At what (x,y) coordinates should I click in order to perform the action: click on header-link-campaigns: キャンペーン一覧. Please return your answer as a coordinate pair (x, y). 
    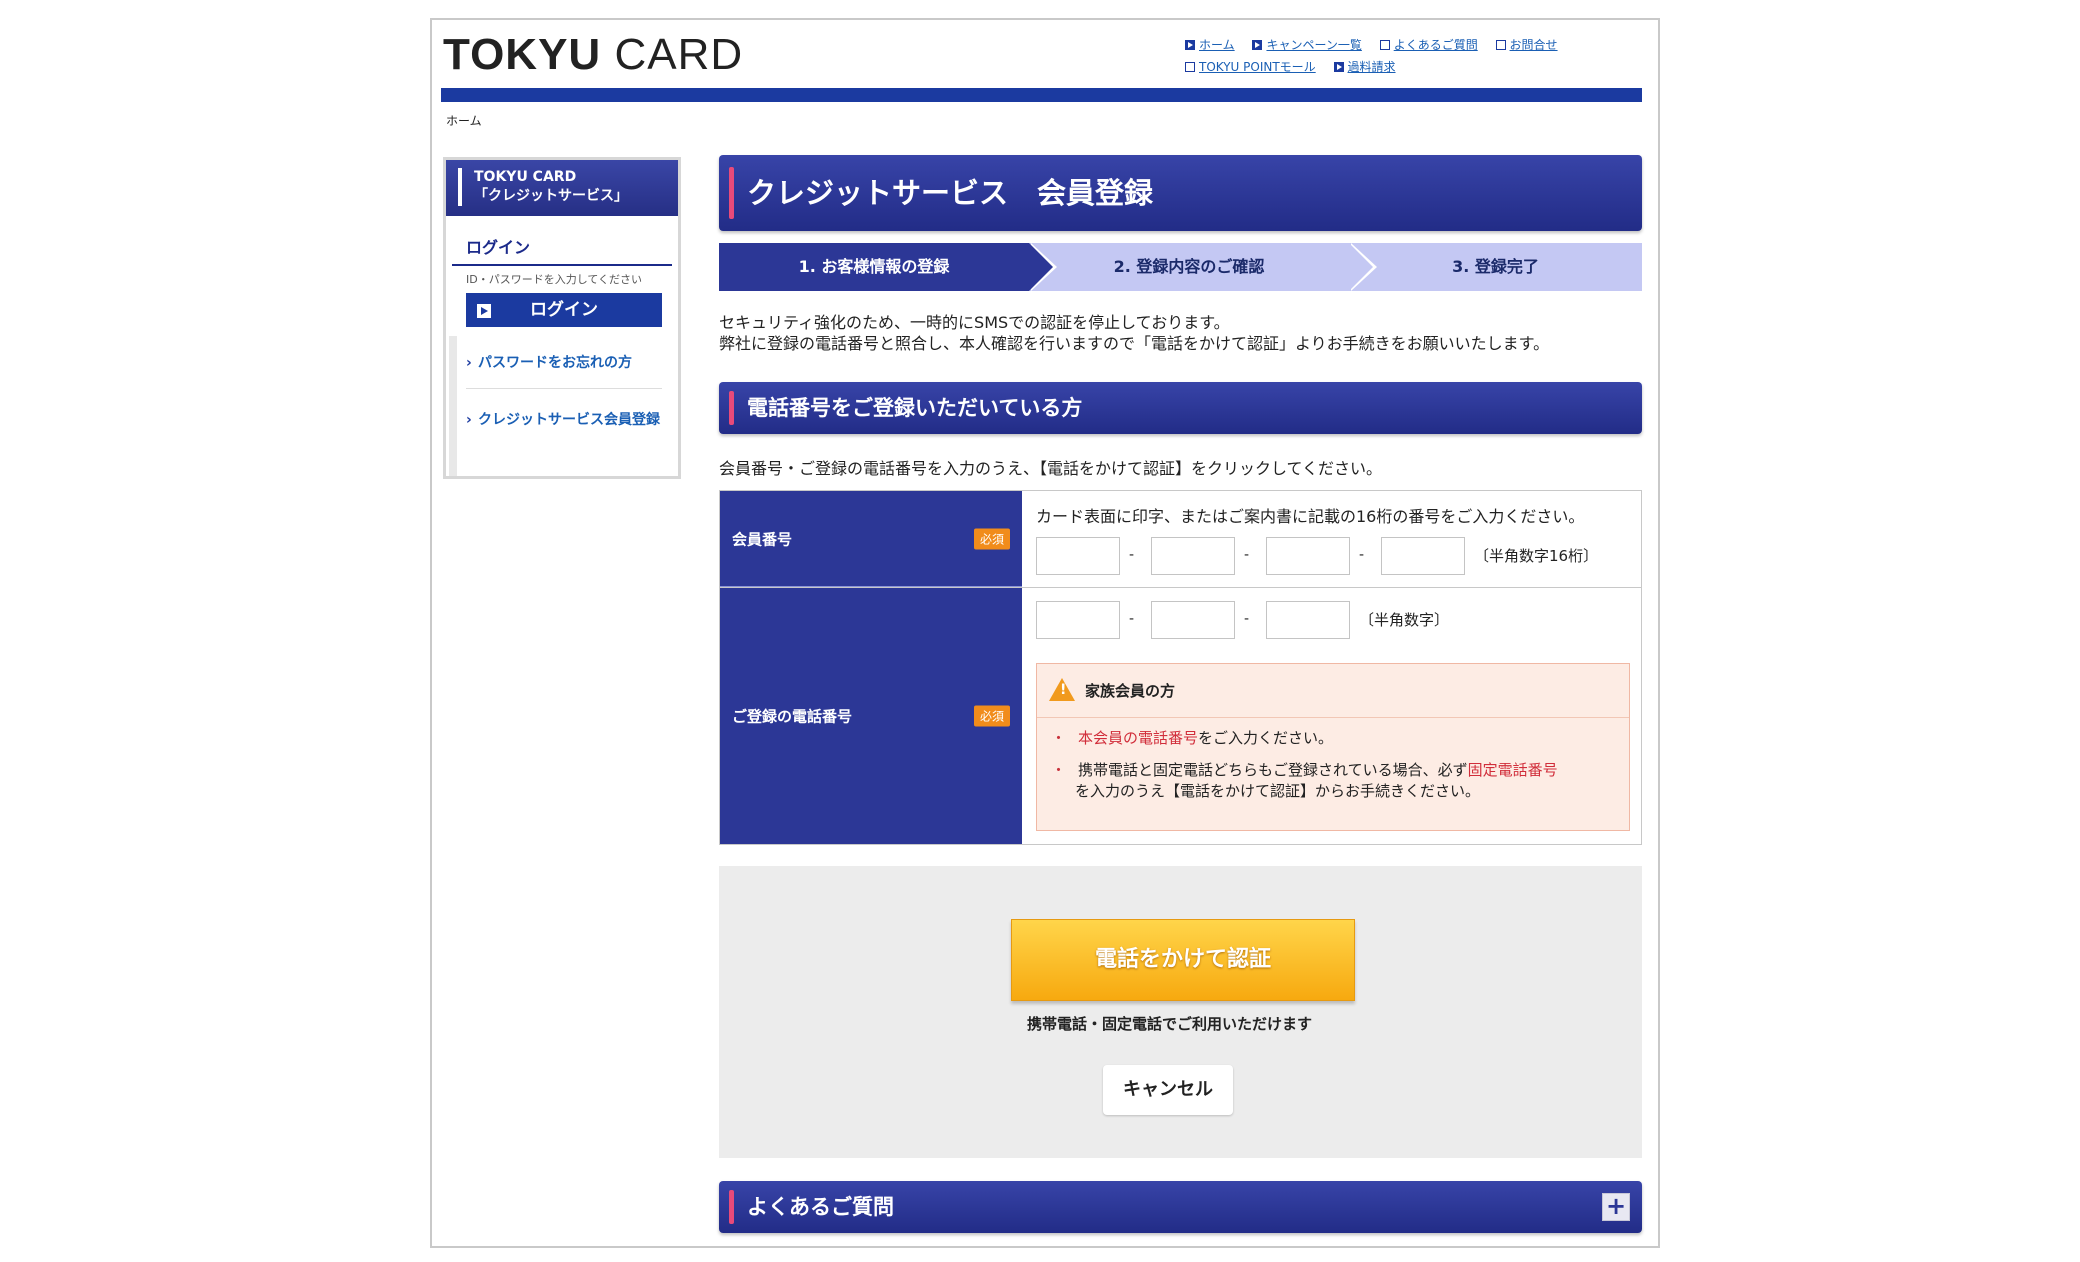
    Looking at the image, I should click on (1307, 45).